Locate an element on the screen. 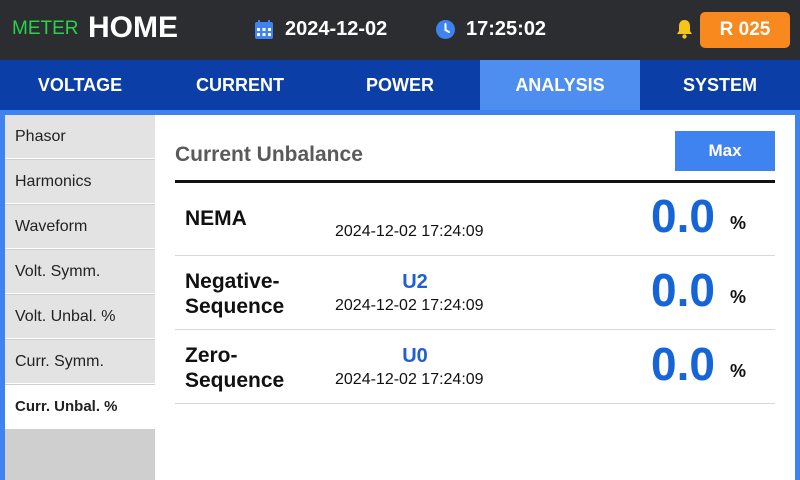 This screenshot has width=800, height=480. unbalance-row-nema: NEMA 2024-12-02 17:24:09 0.0 % is located at coordinates (475, 219).